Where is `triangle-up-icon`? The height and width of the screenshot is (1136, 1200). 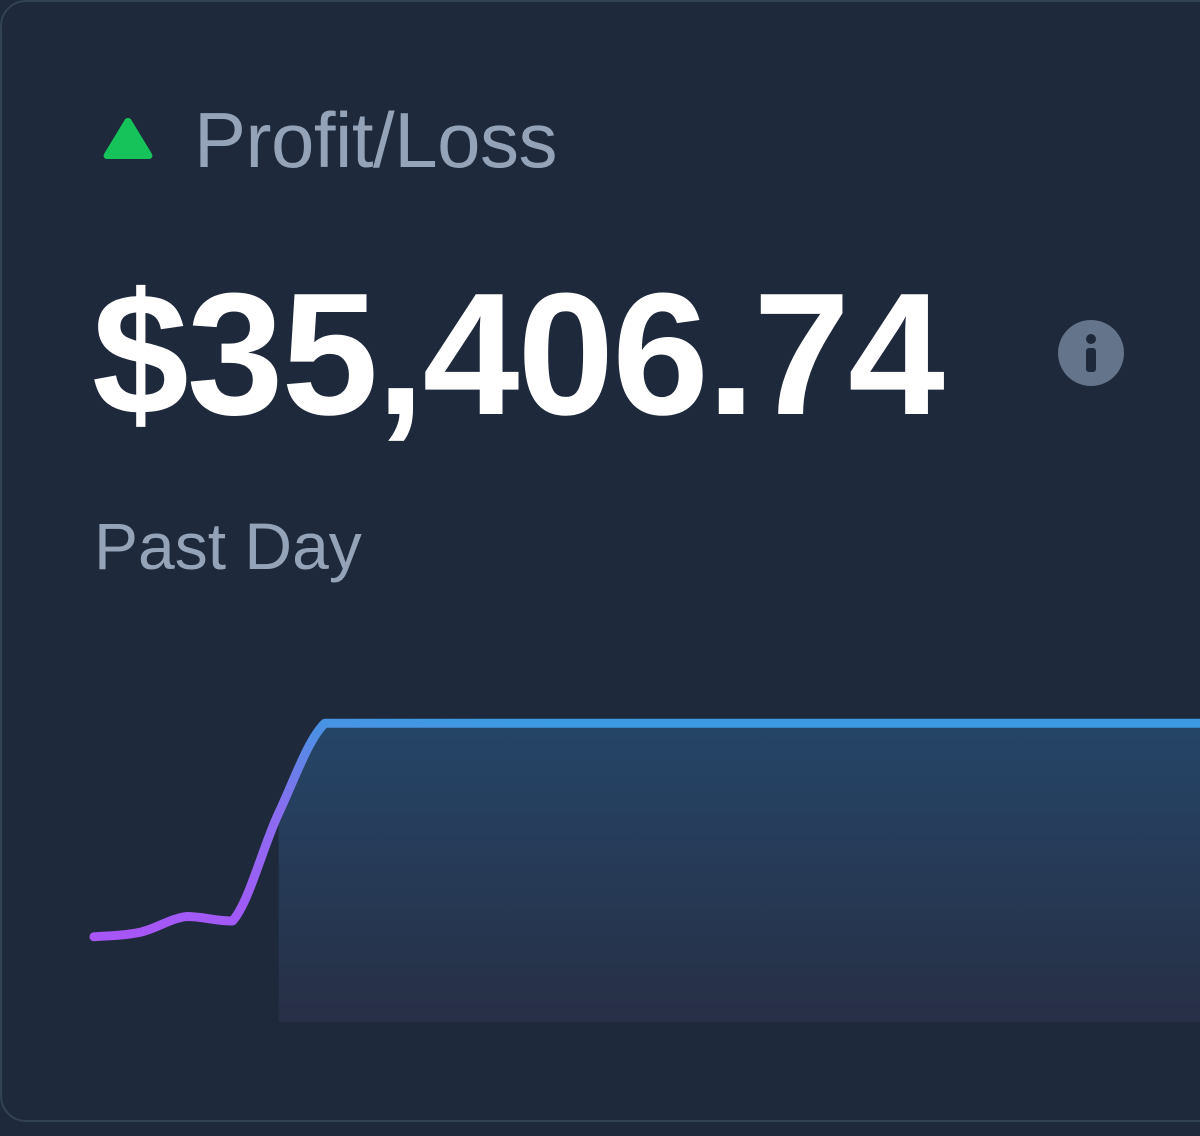 triangle-up-icon is located at coordinates (128, 138).